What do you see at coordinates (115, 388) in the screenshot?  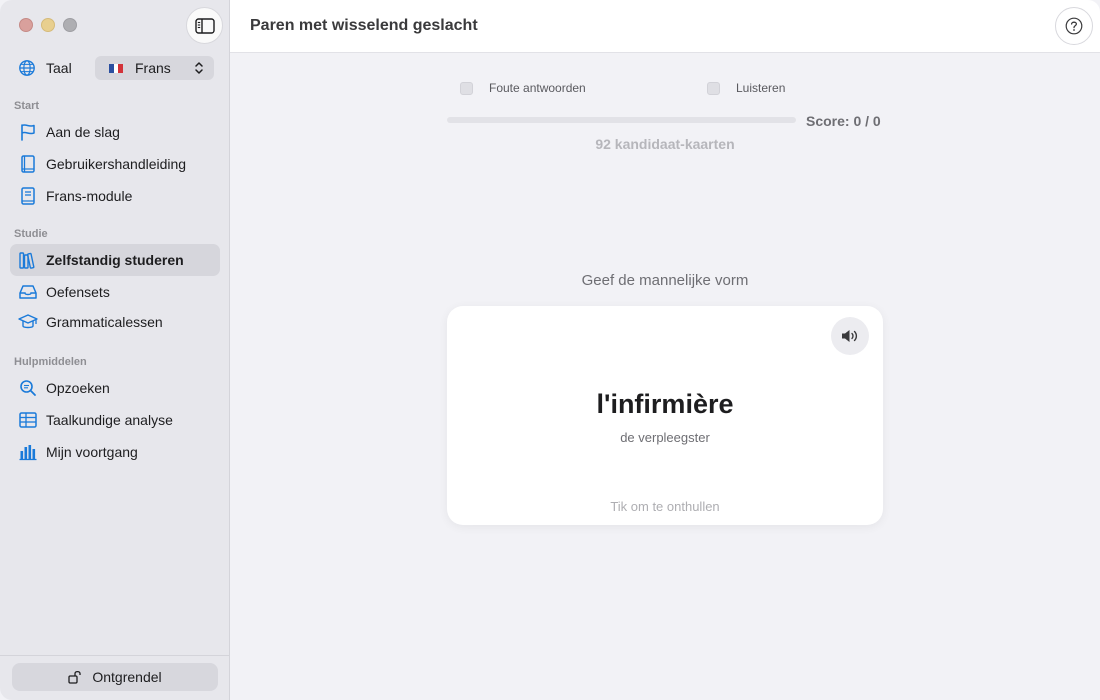 I see `sidebar-item-opzoeken: Opzoeken` at bounding box center [115, 388].